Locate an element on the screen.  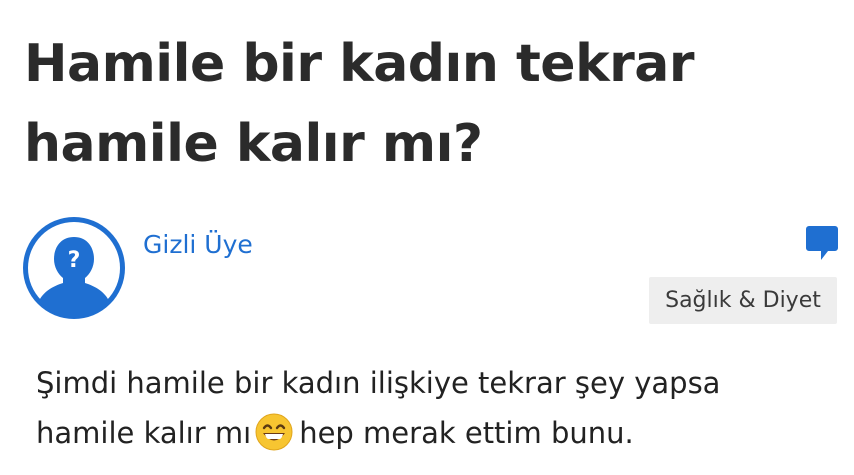
category-label: Sağlık & Diyet is located at coordinates (743, 300).